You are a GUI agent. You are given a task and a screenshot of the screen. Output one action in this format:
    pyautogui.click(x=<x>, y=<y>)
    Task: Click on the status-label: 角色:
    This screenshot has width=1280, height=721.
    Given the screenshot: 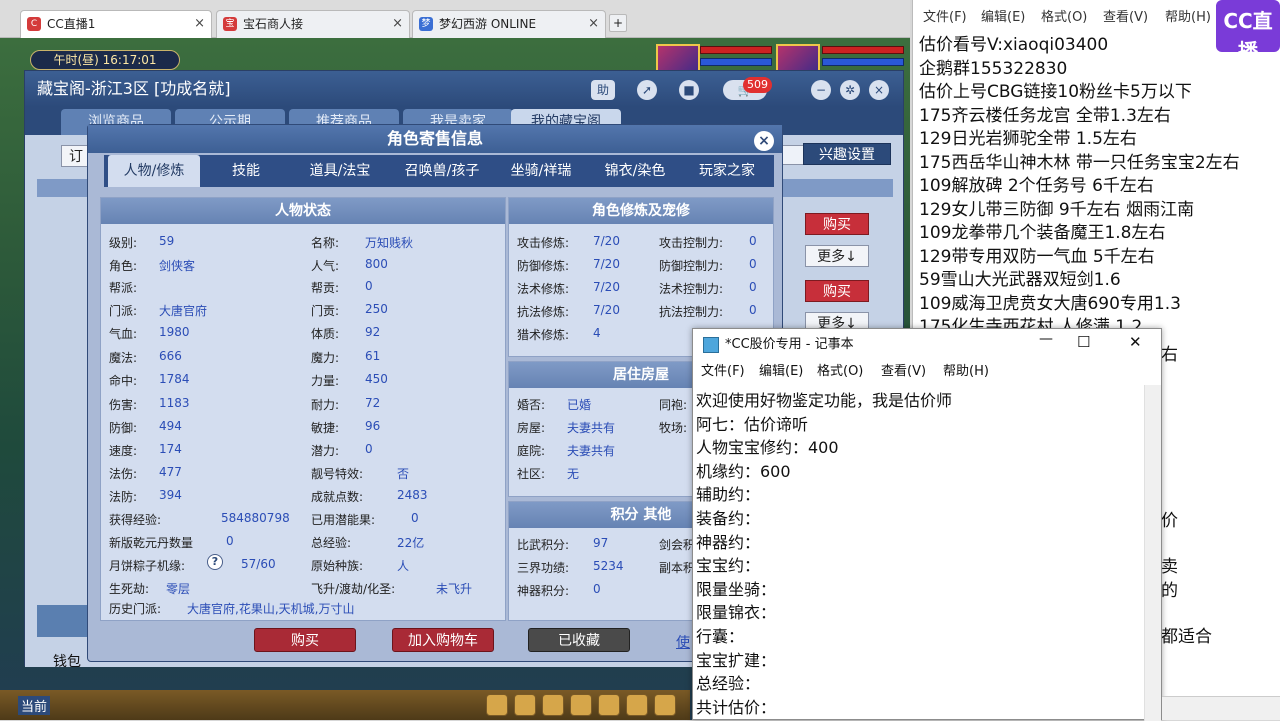 What is the action you would take?
    pyautogui.click(x=123, y=266)
    